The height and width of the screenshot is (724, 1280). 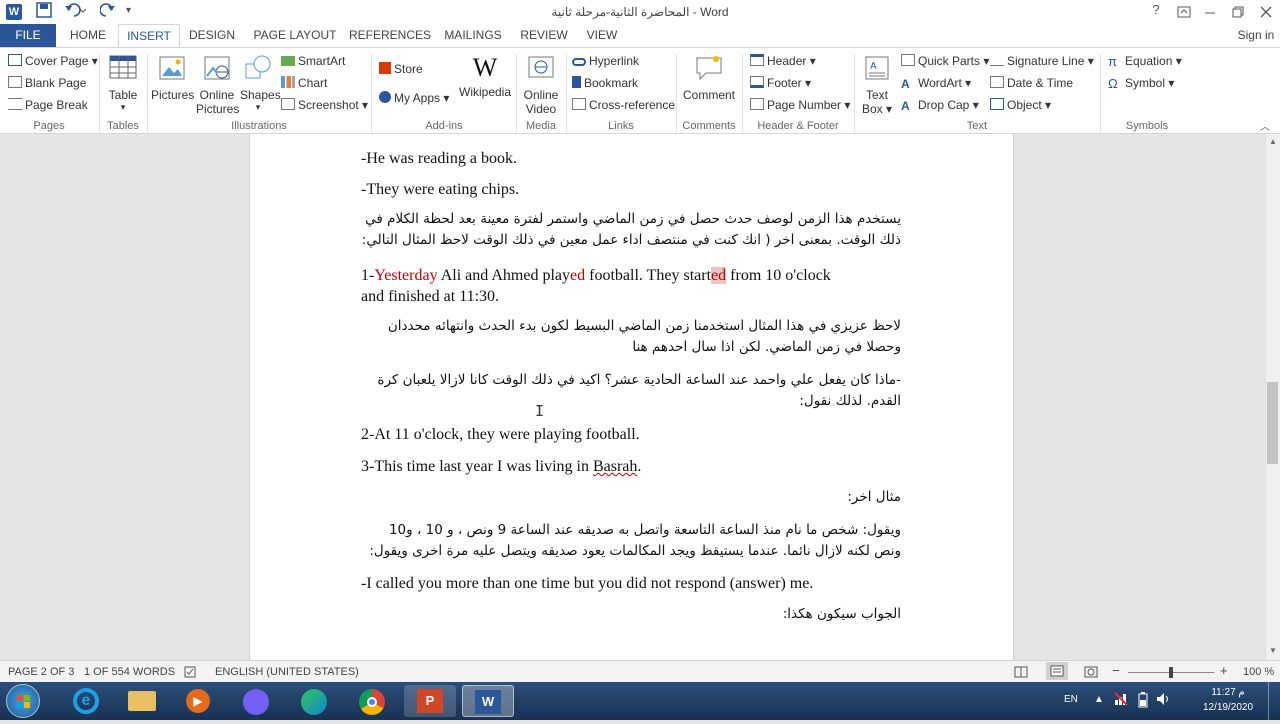 What do you see at coordinates (1184, 12) in the screenshot?
I see `ribbon-display-options-icon` at bounding box center [1184, 12].